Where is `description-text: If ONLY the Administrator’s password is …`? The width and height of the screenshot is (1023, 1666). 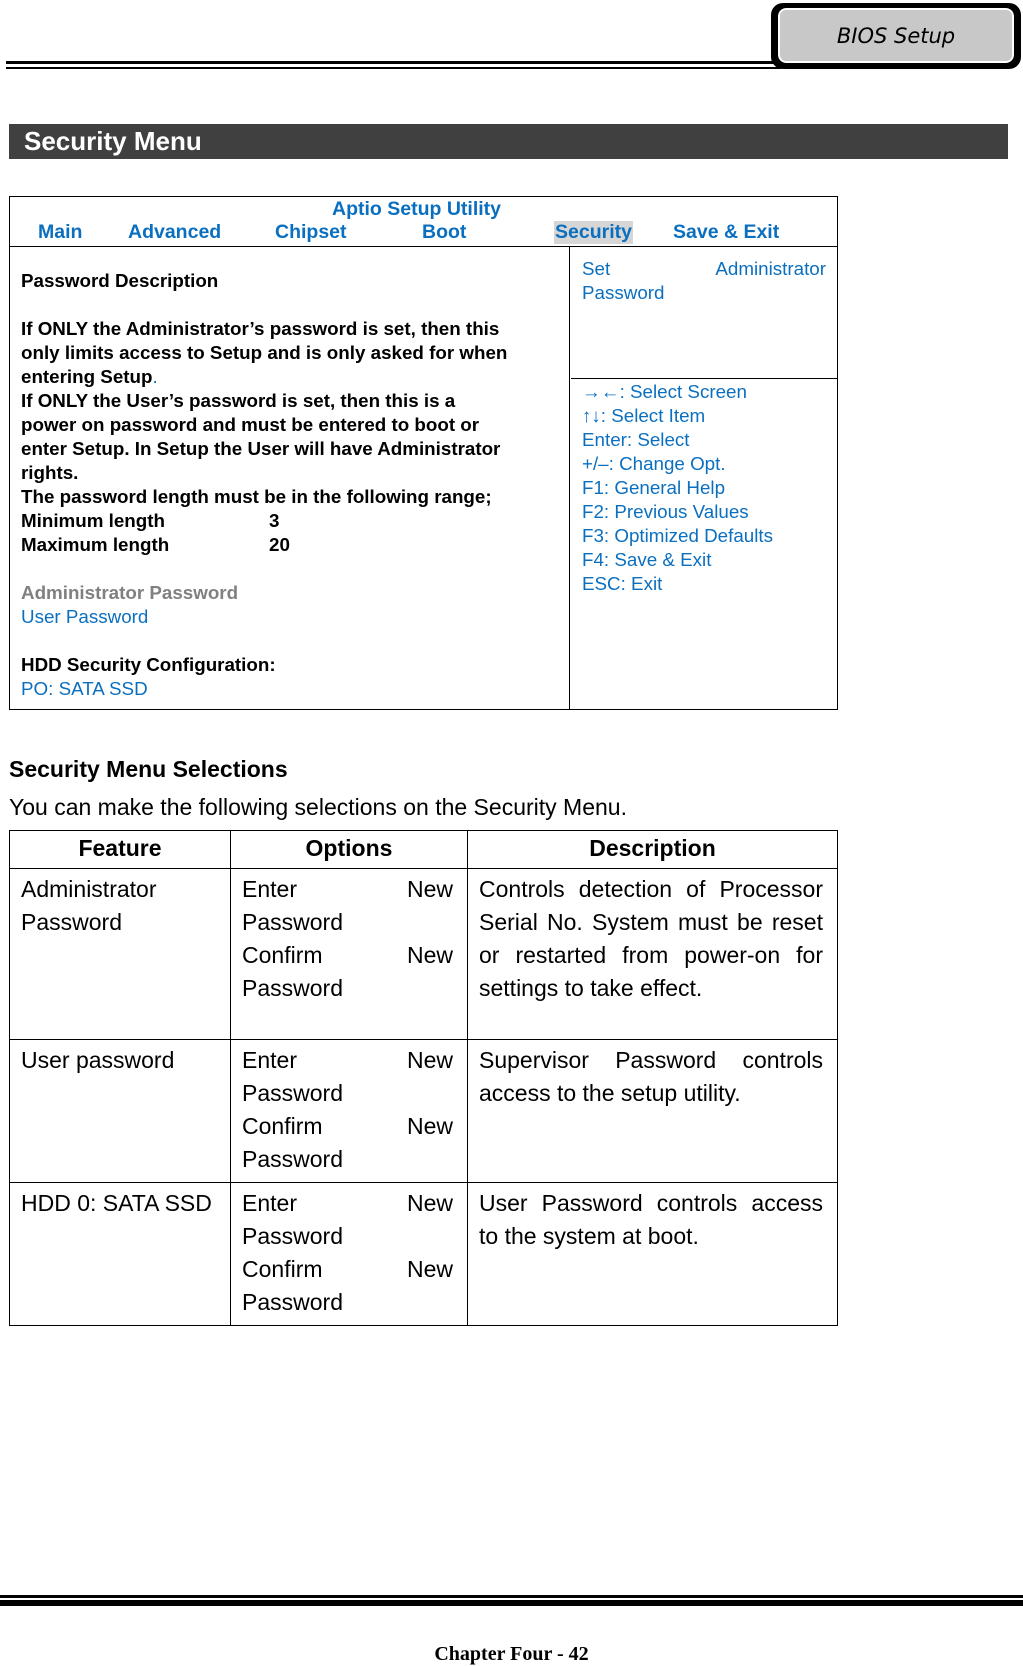 description-text: If ONLY the Administrator’s password is … is located at coordinates (260, 328).